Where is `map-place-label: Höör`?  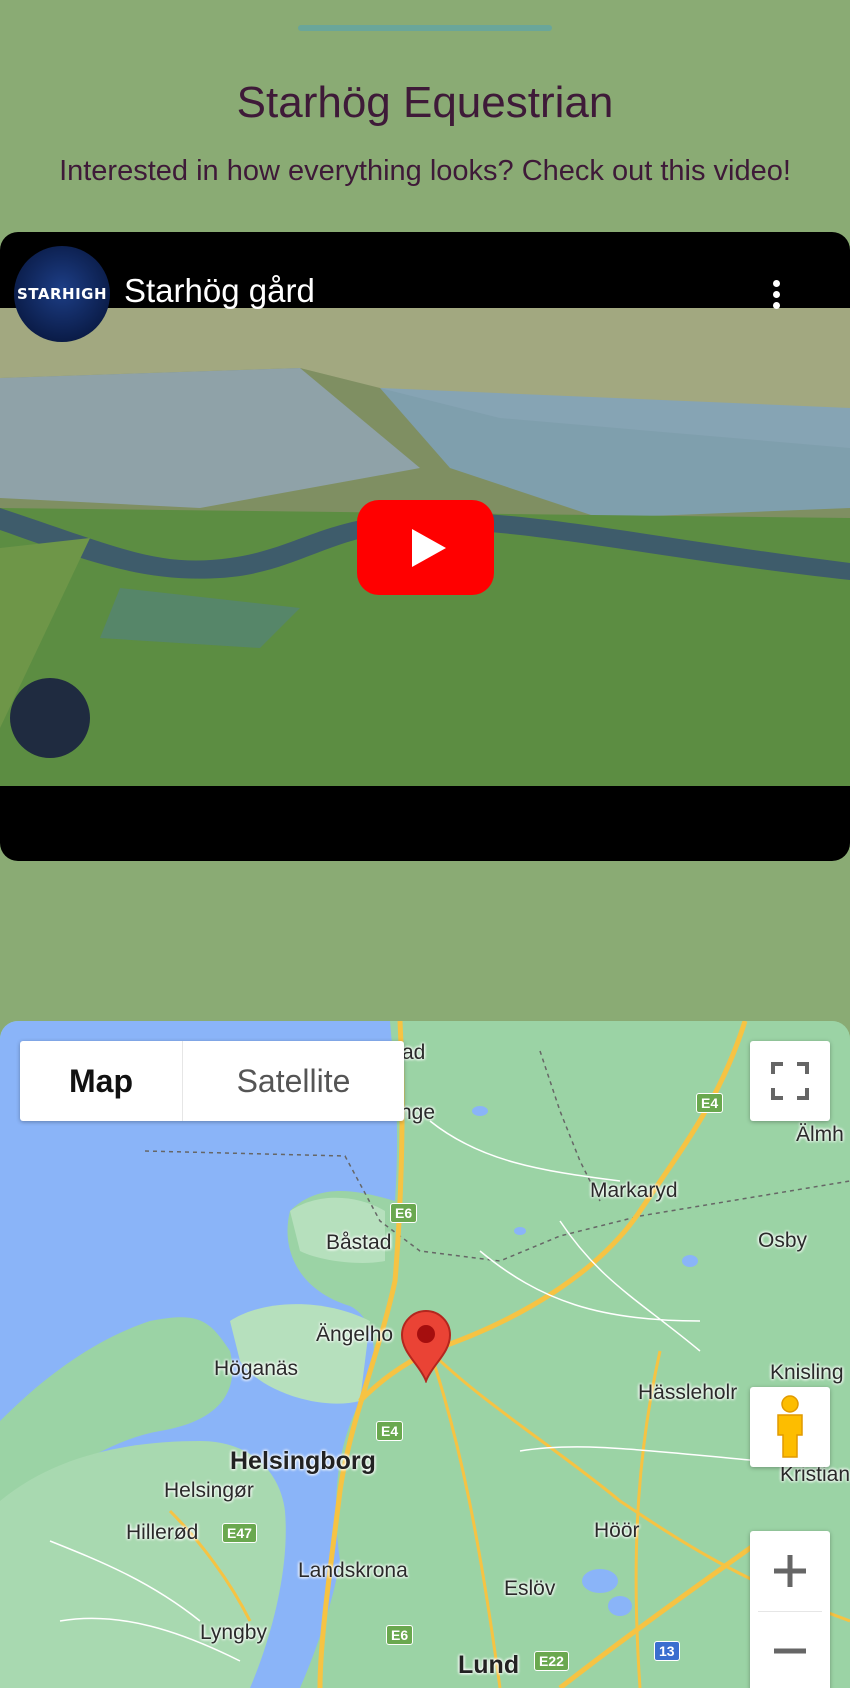 map-place-label: Höör is located at coordinates (617, 1530).